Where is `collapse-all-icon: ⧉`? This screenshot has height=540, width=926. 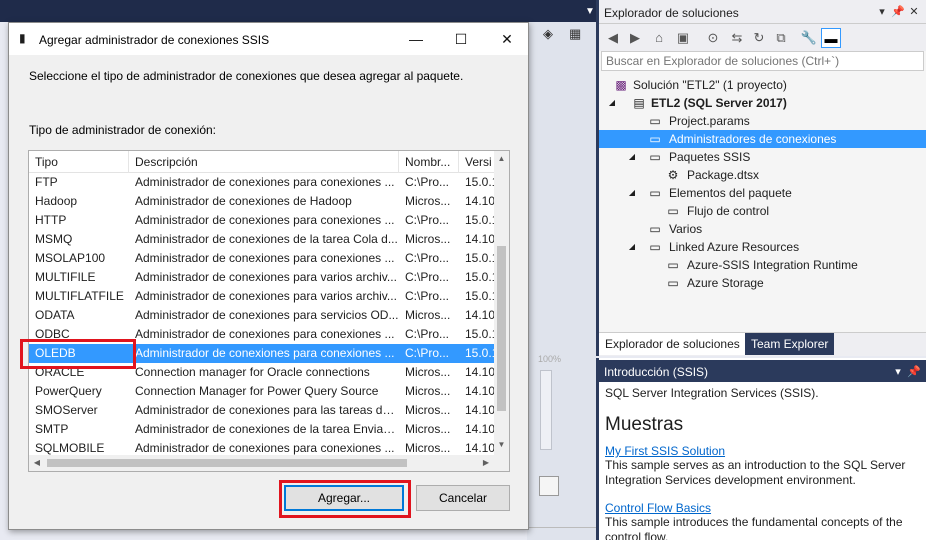
collapse-all-icon: ⧉ is located at coordinates (781, 38).